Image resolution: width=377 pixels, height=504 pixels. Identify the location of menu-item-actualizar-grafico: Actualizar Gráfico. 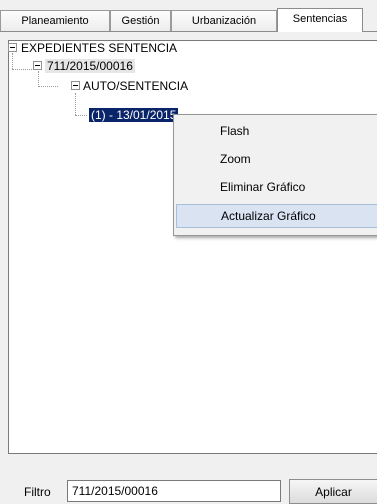
(276, 216).